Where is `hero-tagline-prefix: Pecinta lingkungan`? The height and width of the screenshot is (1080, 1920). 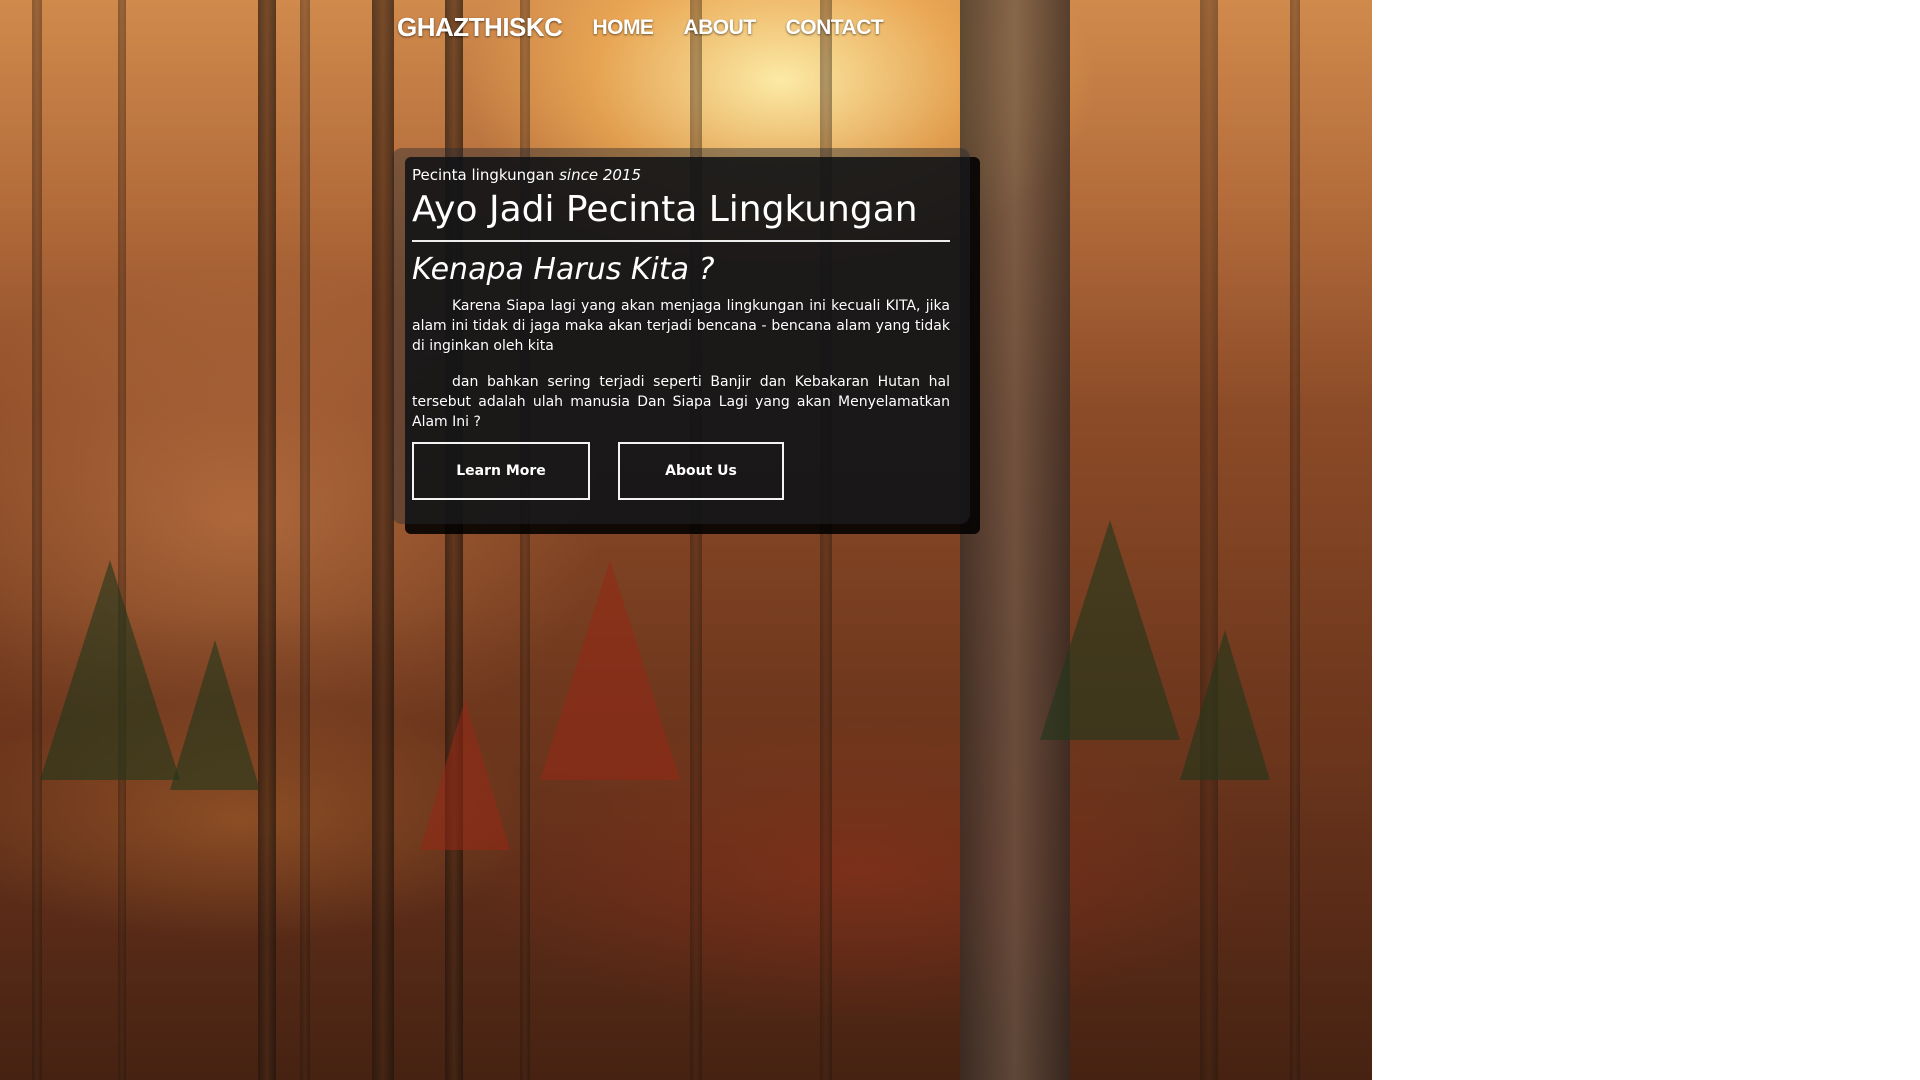
hero-tagline-prefix: Pecinta lingkungan is located at coordinates (486, 175).